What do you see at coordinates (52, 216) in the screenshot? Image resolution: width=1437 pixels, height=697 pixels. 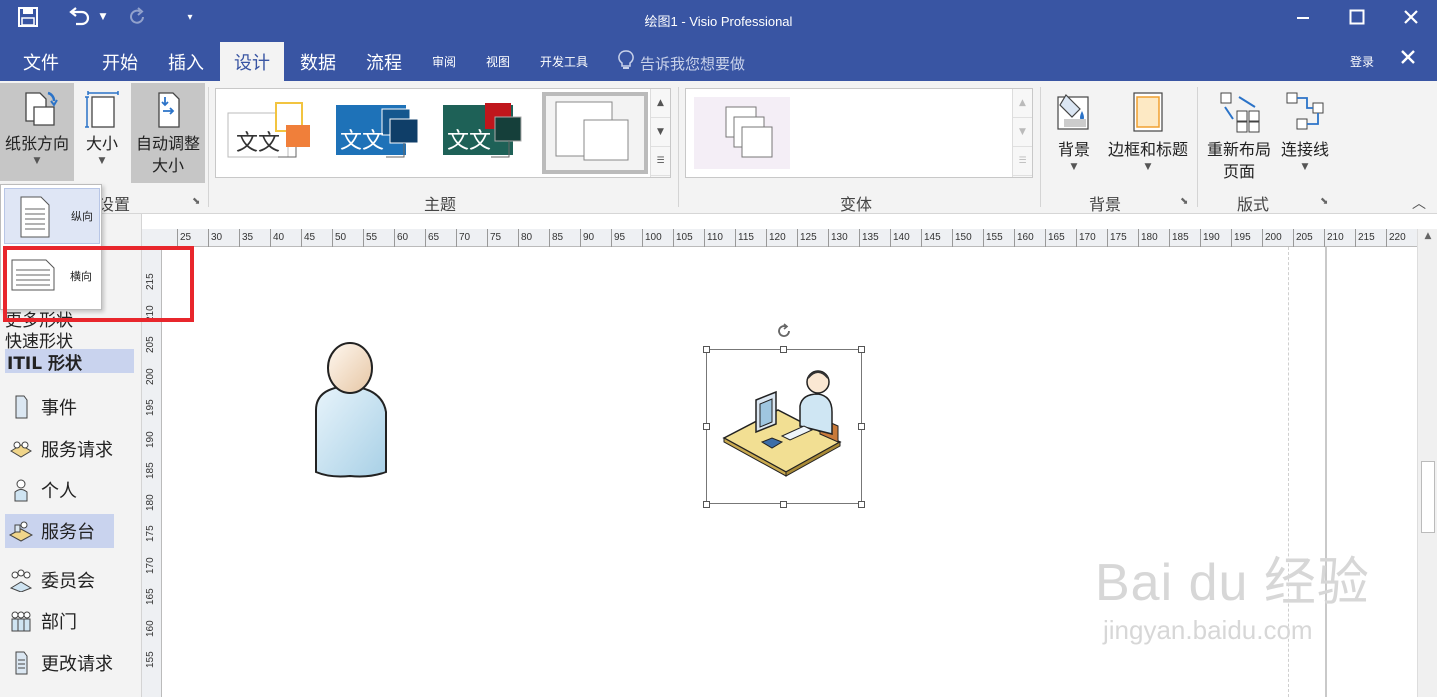 I see `orientation-portrait: 纵向` at bounding box center [52, 216].